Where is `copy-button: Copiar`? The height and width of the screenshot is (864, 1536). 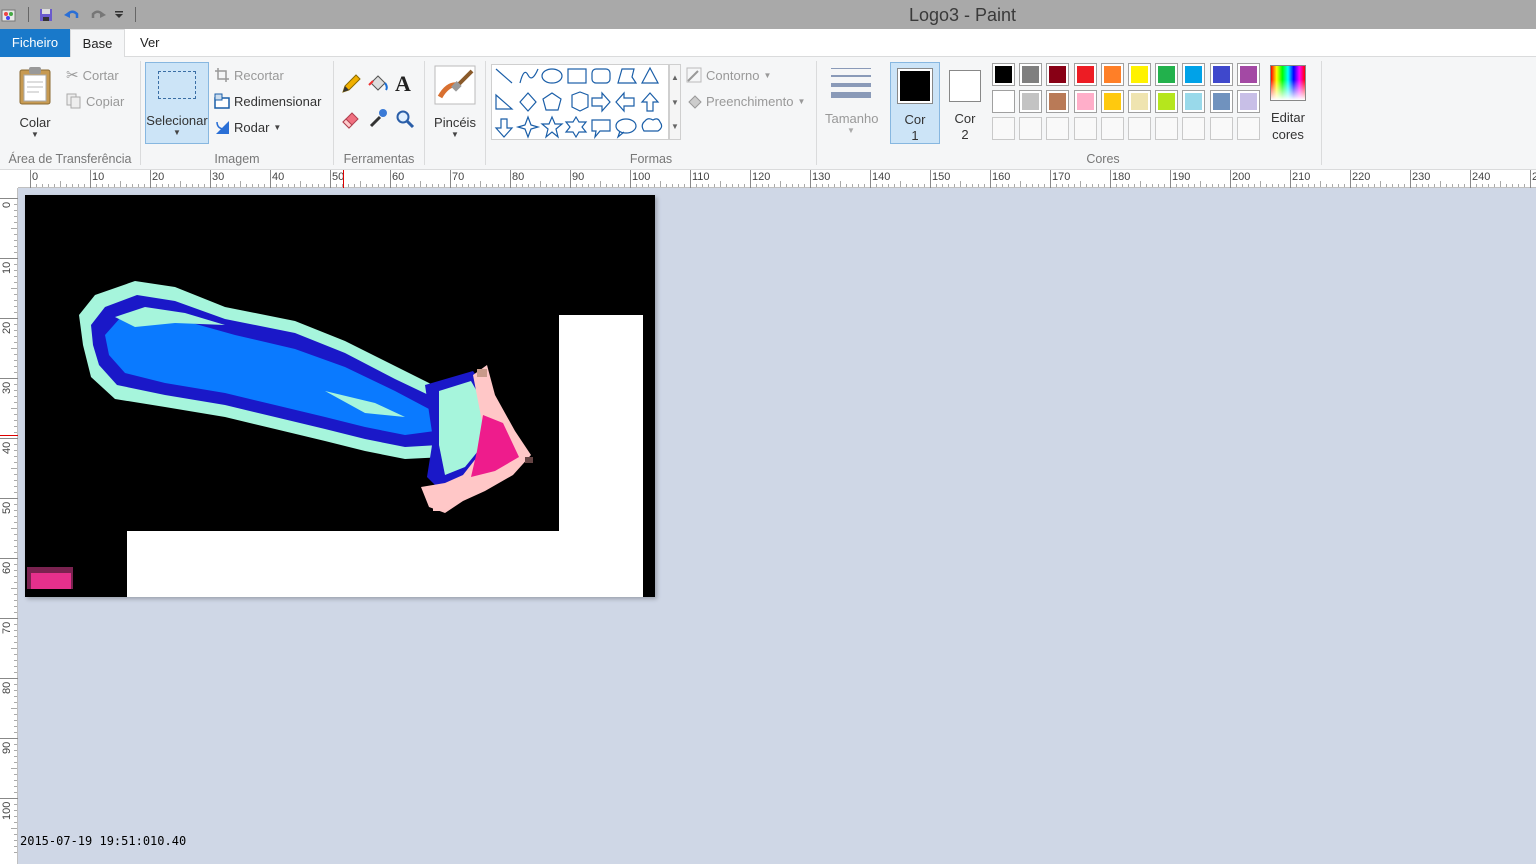 copy-button: Copiar is located at coordinates (95, 101).